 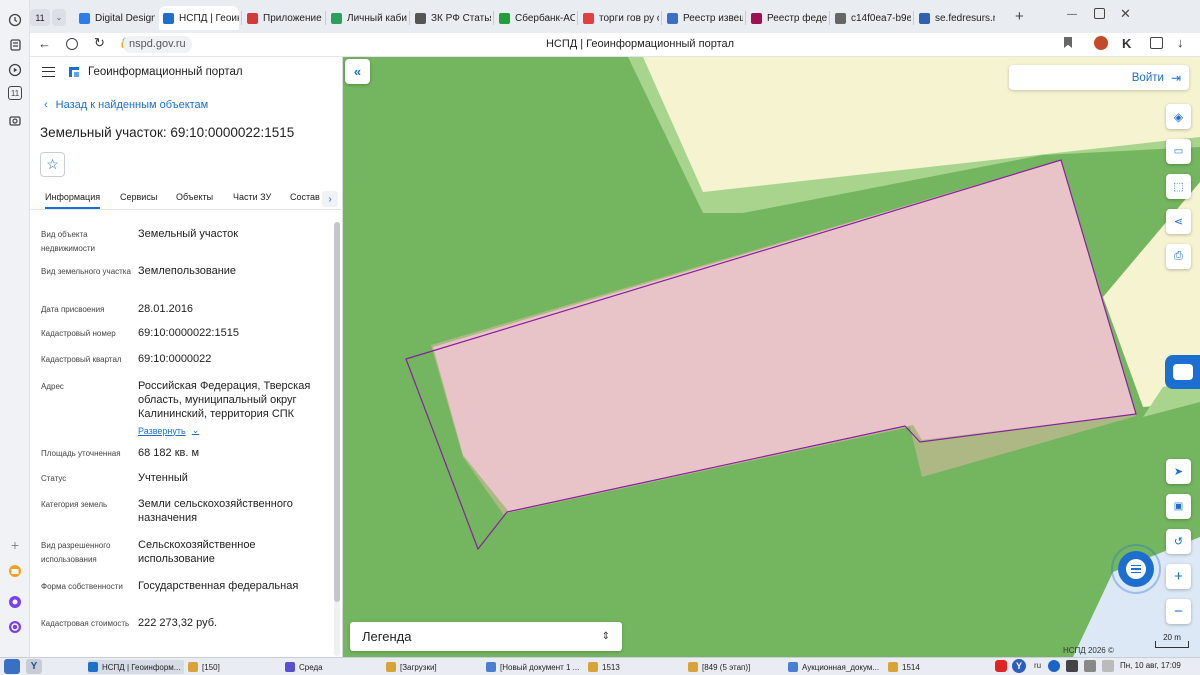 I want to click on media-icon, so click(x=15, y=70).